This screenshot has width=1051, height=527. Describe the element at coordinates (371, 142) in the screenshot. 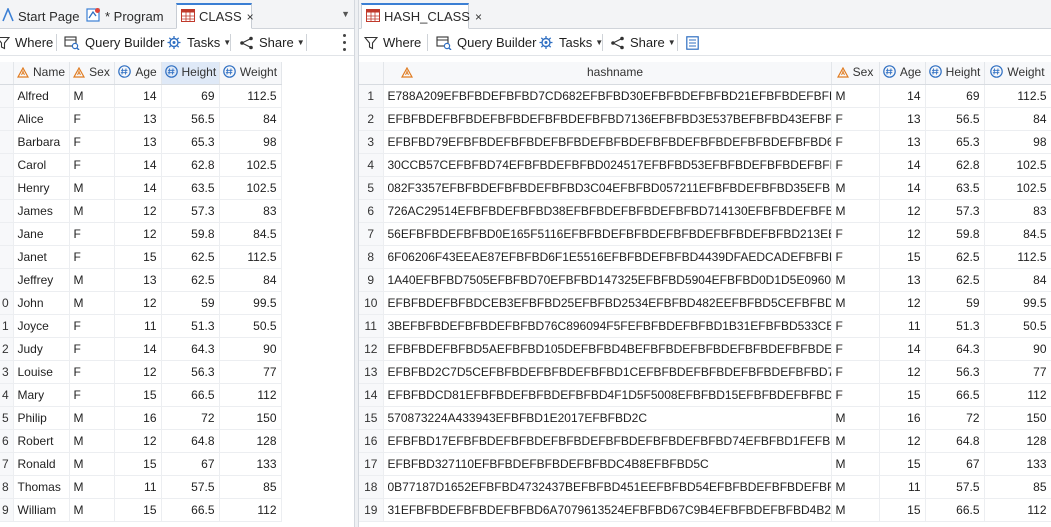

I see `row-number-cell: 3` at that location.